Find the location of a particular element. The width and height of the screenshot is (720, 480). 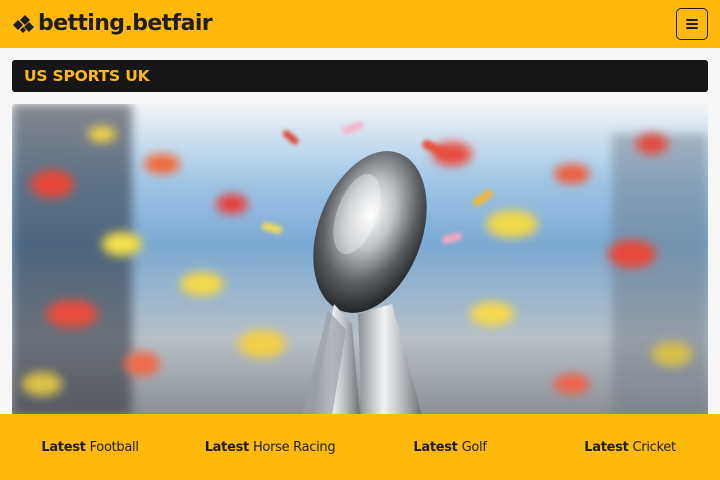

betfair-logo-link: betting.betfair is located at coordinates (112, 24).